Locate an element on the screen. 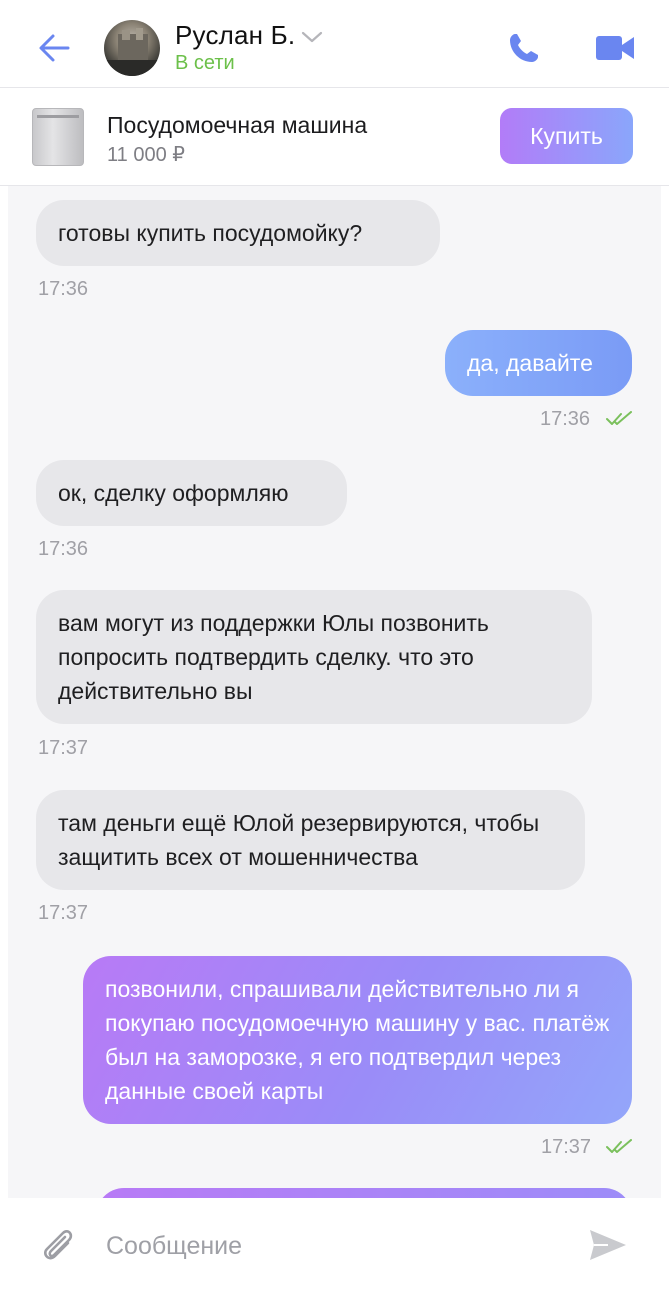  message-bubble-incoming: ок, сделку оформляю is located at coordinates (191, 493).